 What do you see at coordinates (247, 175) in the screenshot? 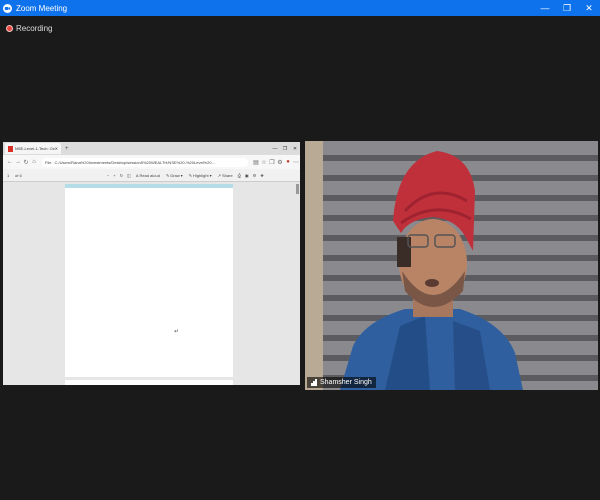
I see `save-icon: ▣` at bounding box center [247, 175].